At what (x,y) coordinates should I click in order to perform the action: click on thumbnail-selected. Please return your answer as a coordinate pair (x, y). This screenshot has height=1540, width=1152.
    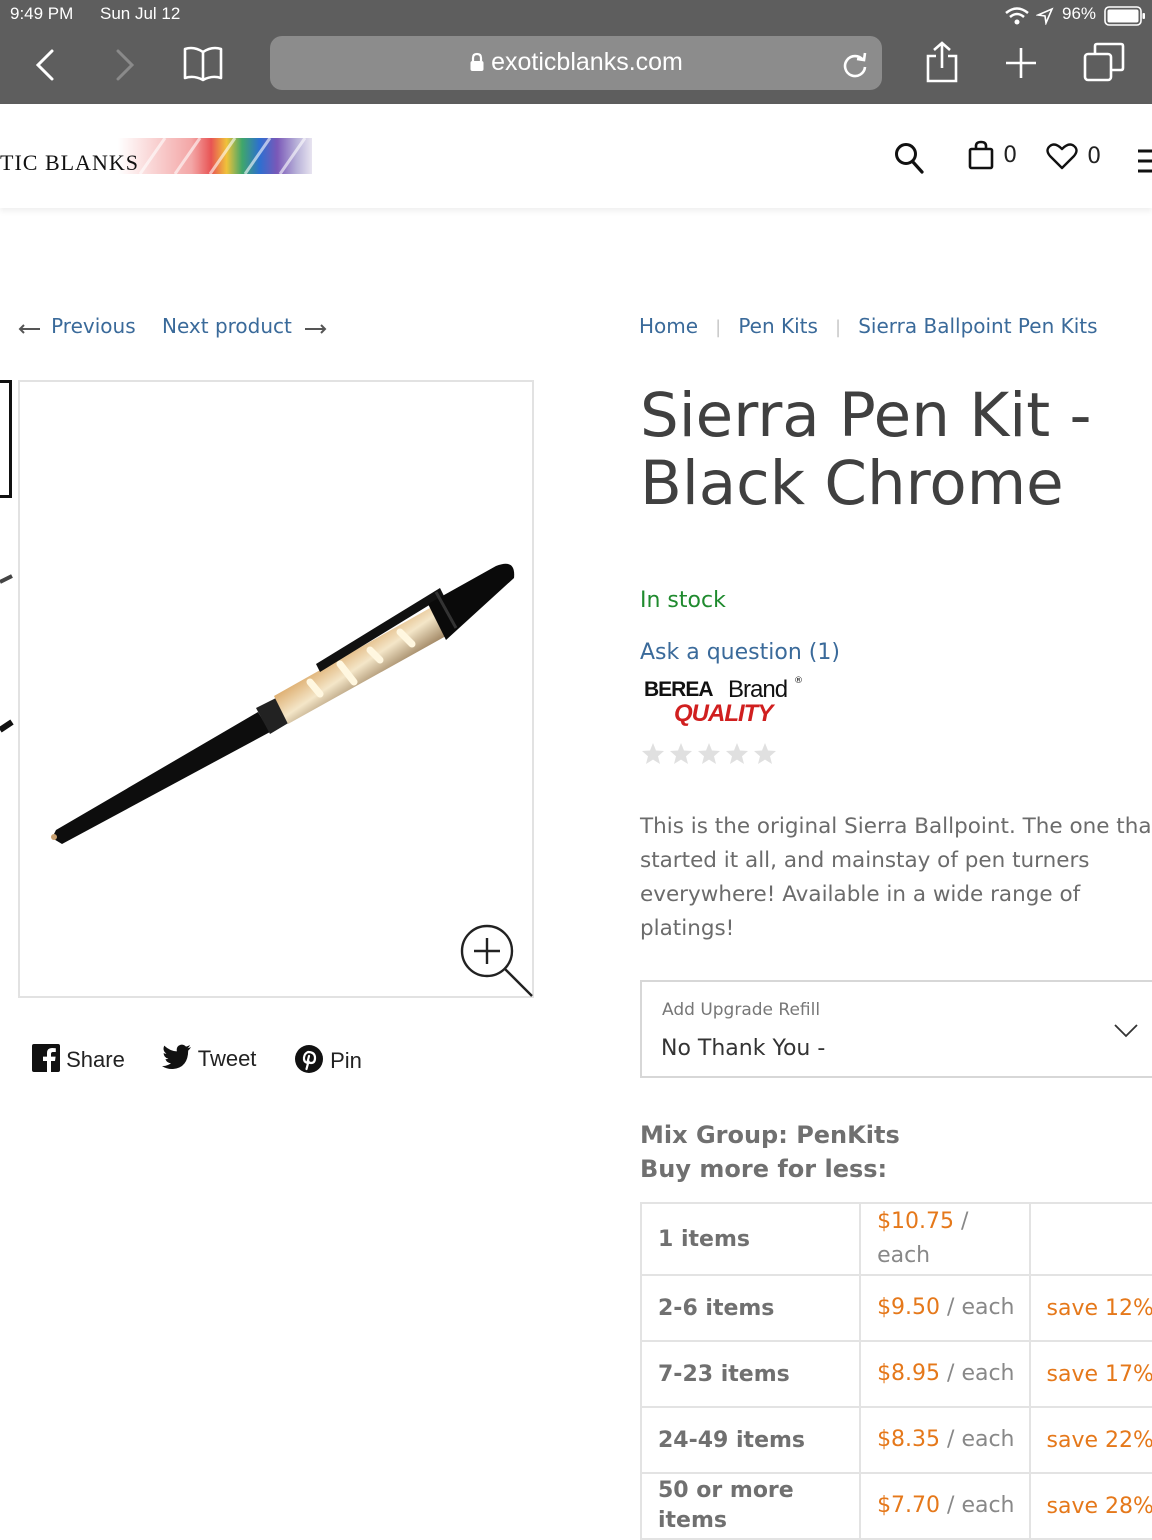
    Looking at the image, I should click on (6, 439).